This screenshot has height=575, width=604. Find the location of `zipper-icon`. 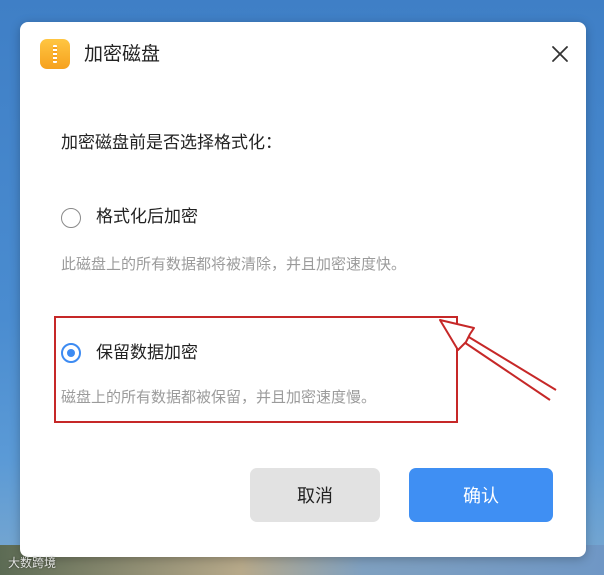

zipper-icon is located at coordinates (55, 54).